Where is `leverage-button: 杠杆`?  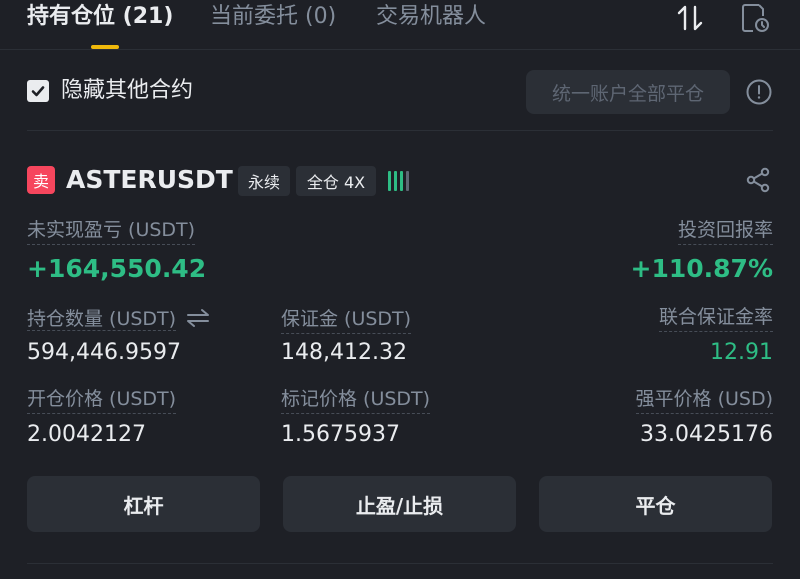
leverage-button: 杠杆 is located at coordinates (143, 504).